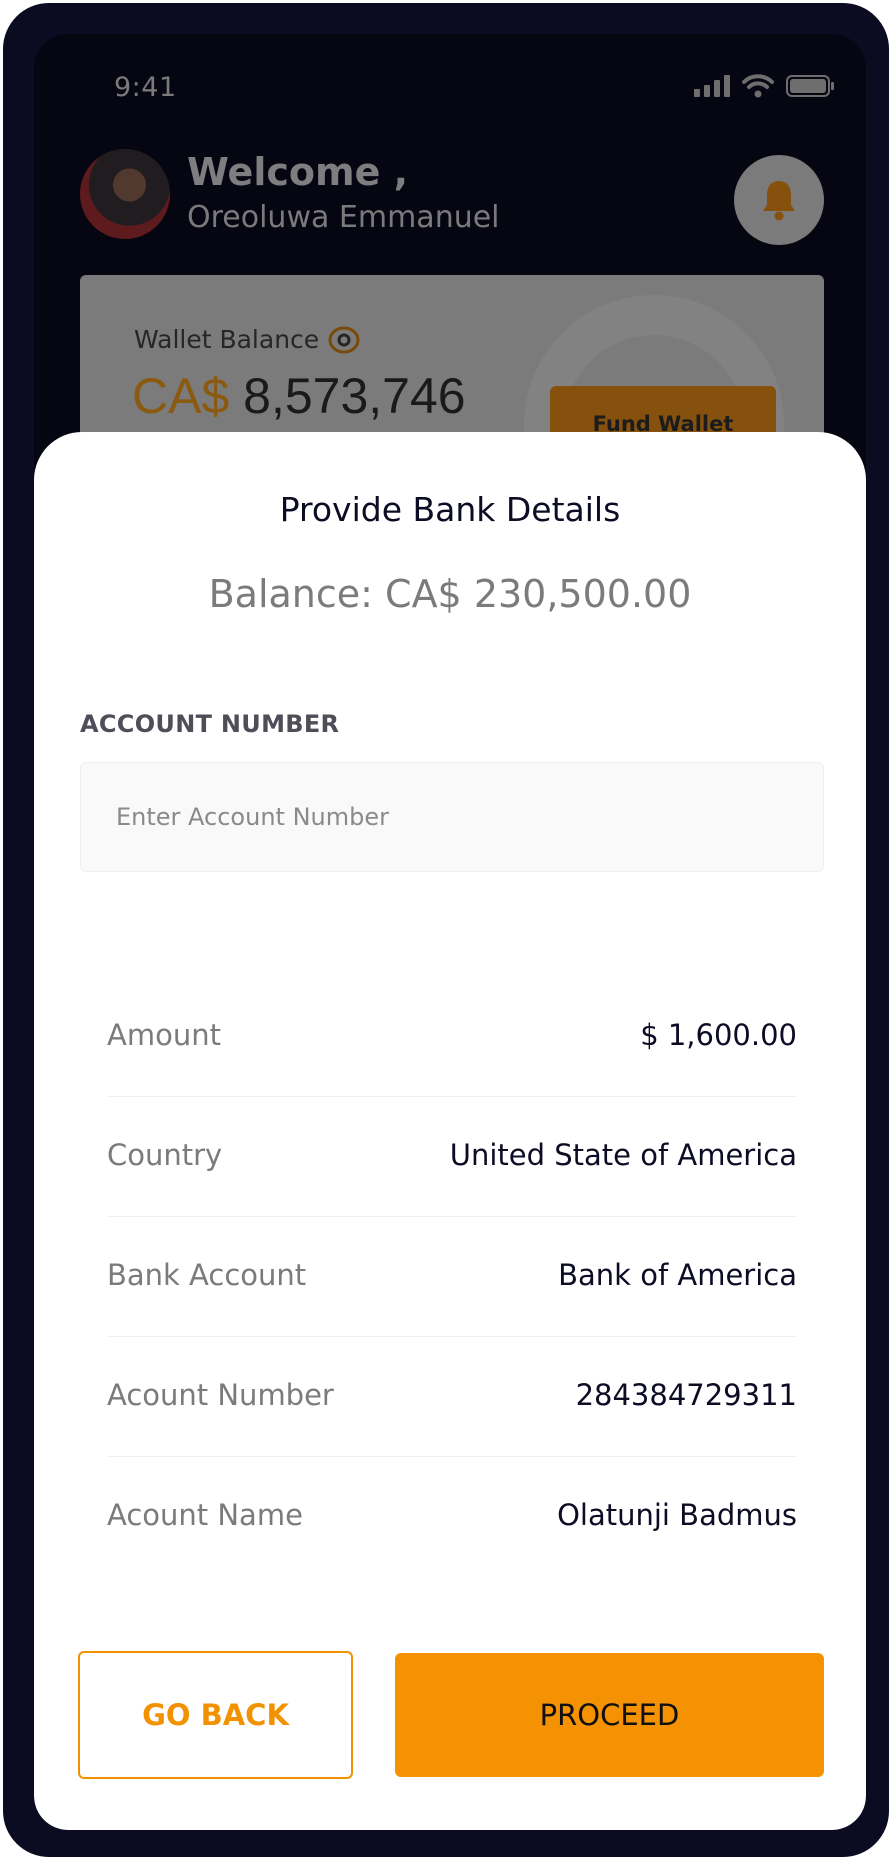  Describe the element at coordinates (181, 396) in the screenshot. I see `wallet-currency: CA$` at that location.